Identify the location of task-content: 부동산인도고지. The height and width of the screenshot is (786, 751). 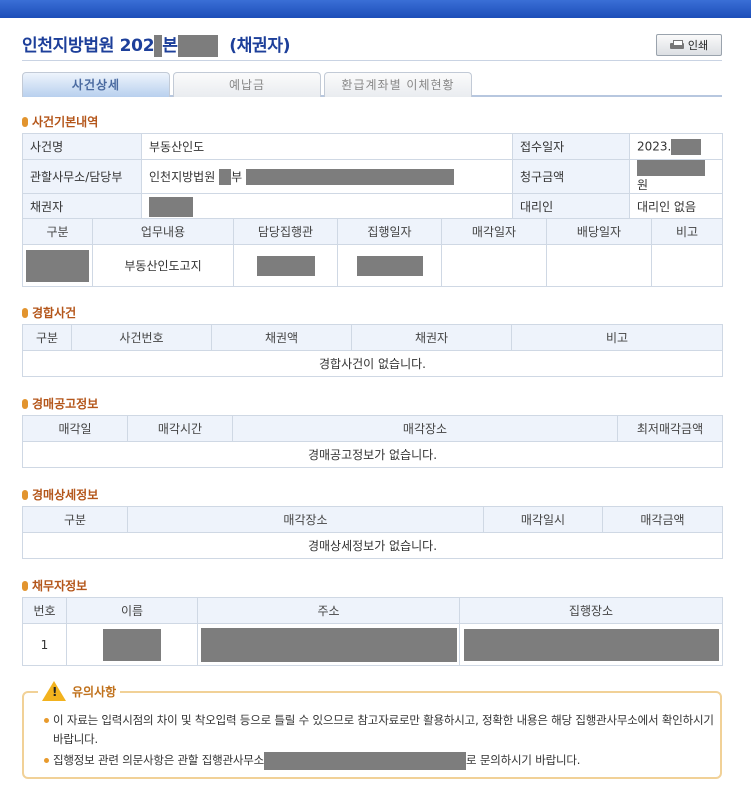
(163, 265).